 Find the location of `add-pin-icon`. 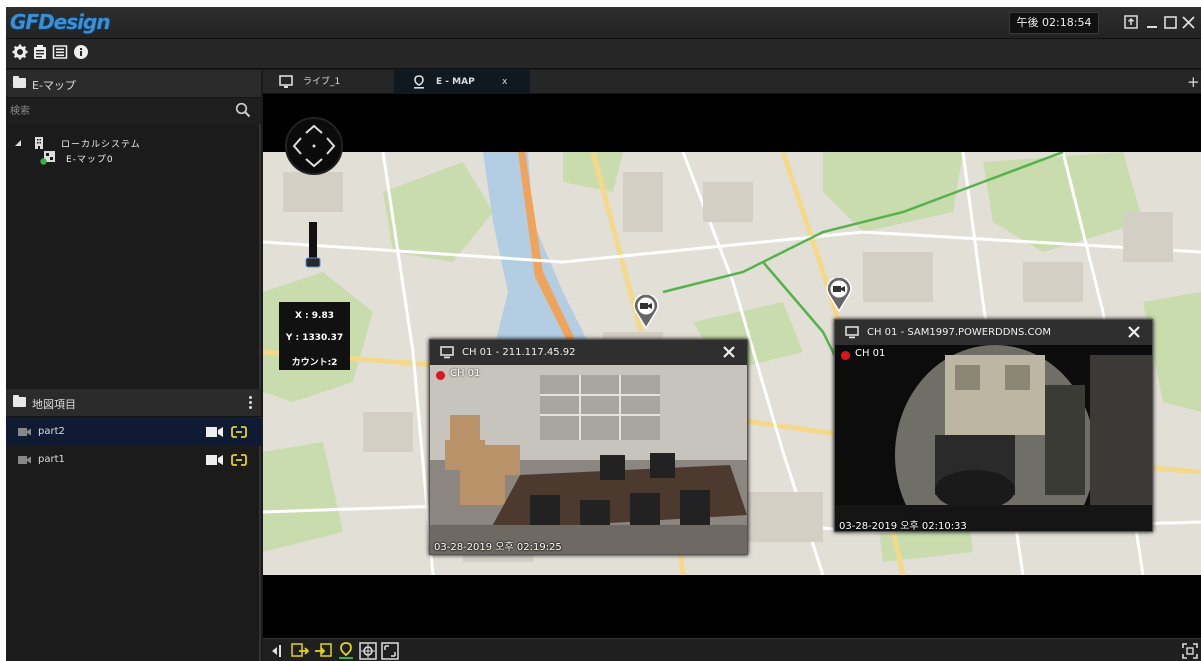

add-pin-icon is located at coordinates (346, 651).